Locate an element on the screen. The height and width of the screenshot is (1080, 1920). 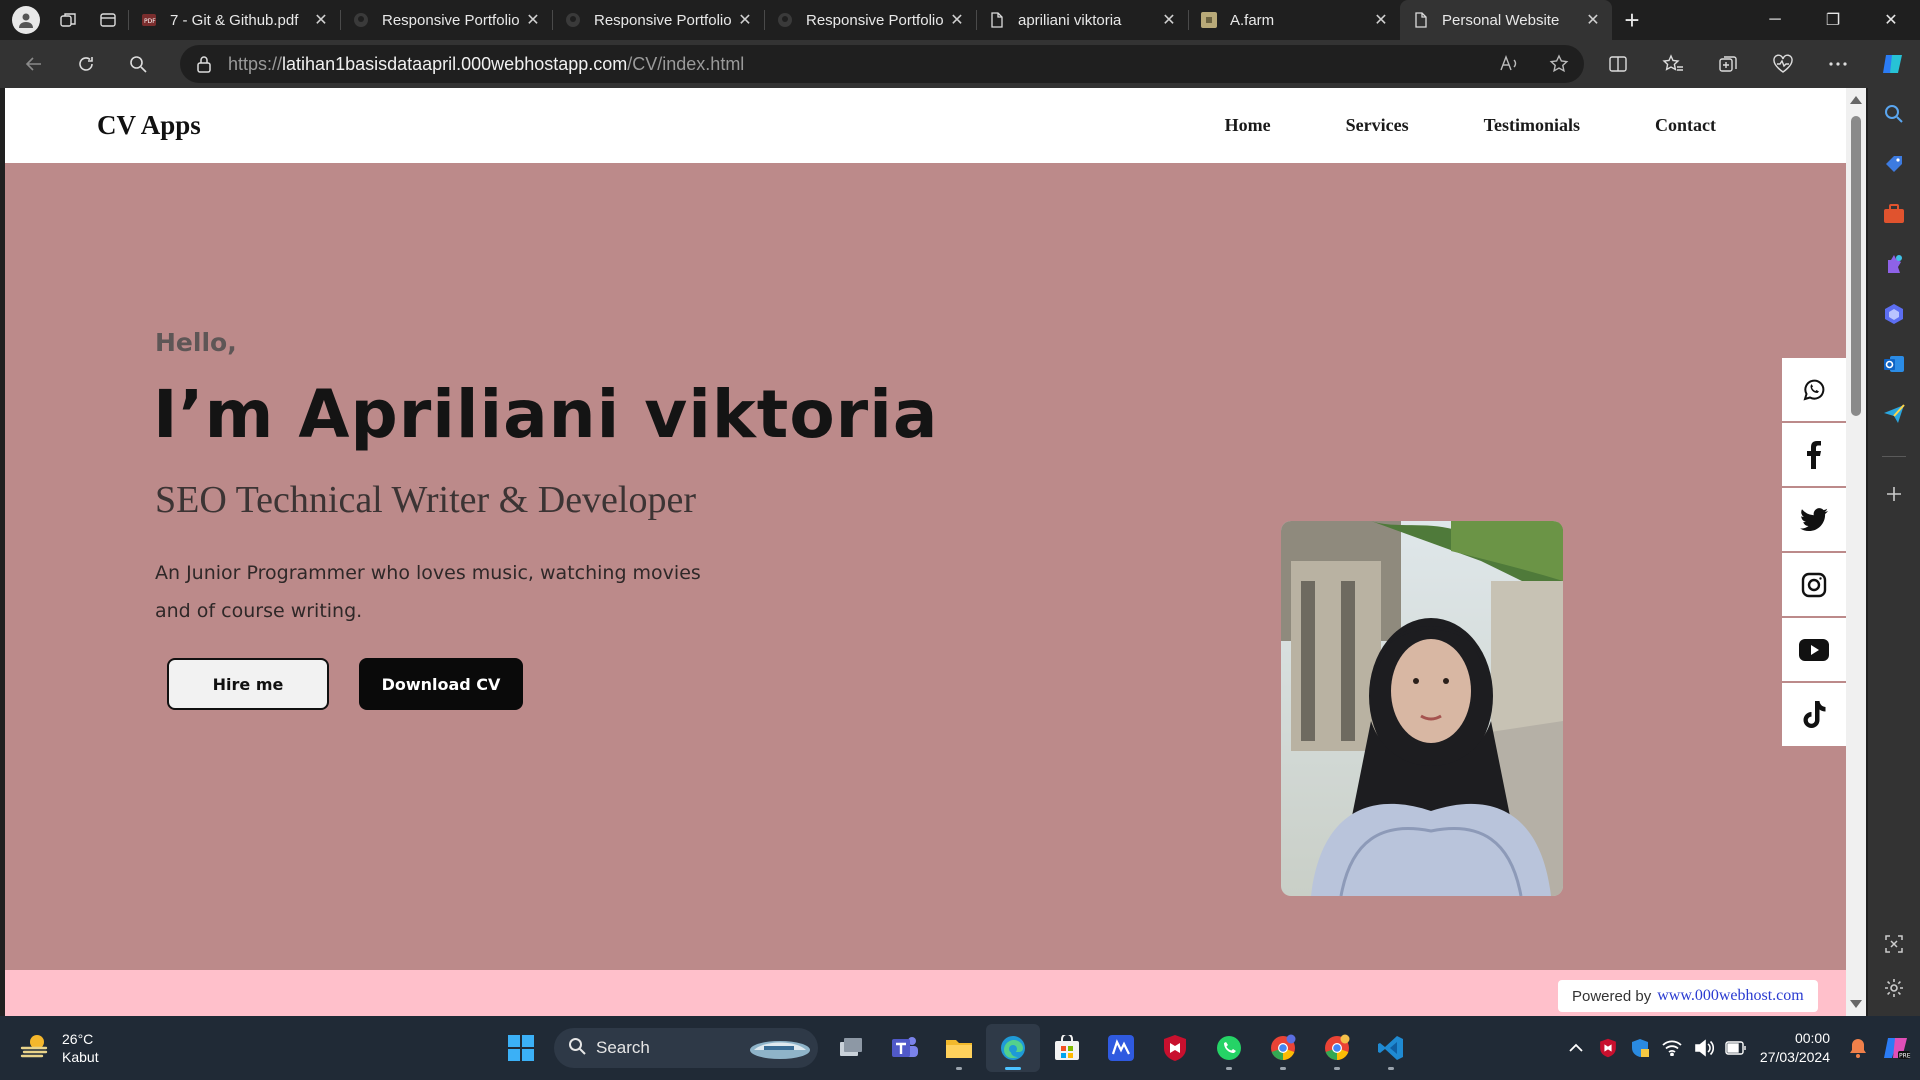
markdown-editor-icon is located at coordinates (1121, 1048).